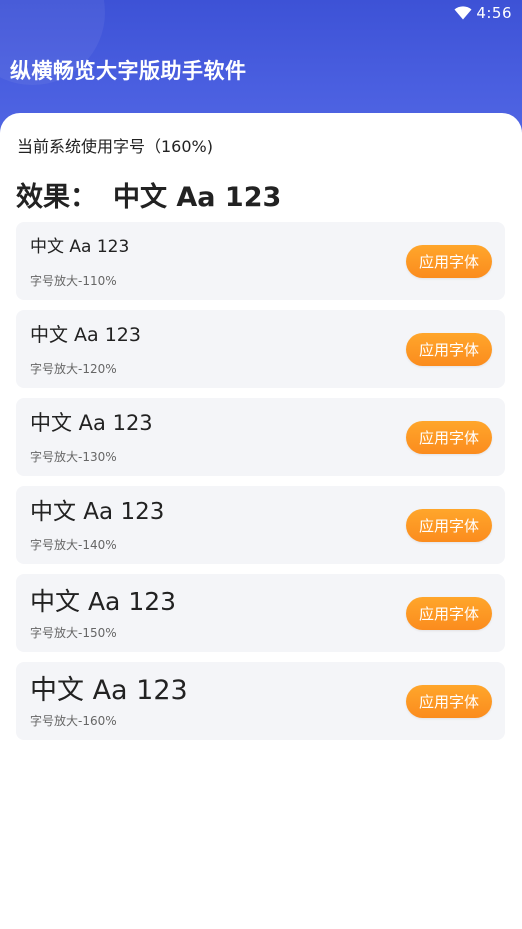 The width and height of the screenshot is (522, 929). Describe the element at coordinates (56, 197) in the screenshot. I see `effect-label: 效果：` at that location.